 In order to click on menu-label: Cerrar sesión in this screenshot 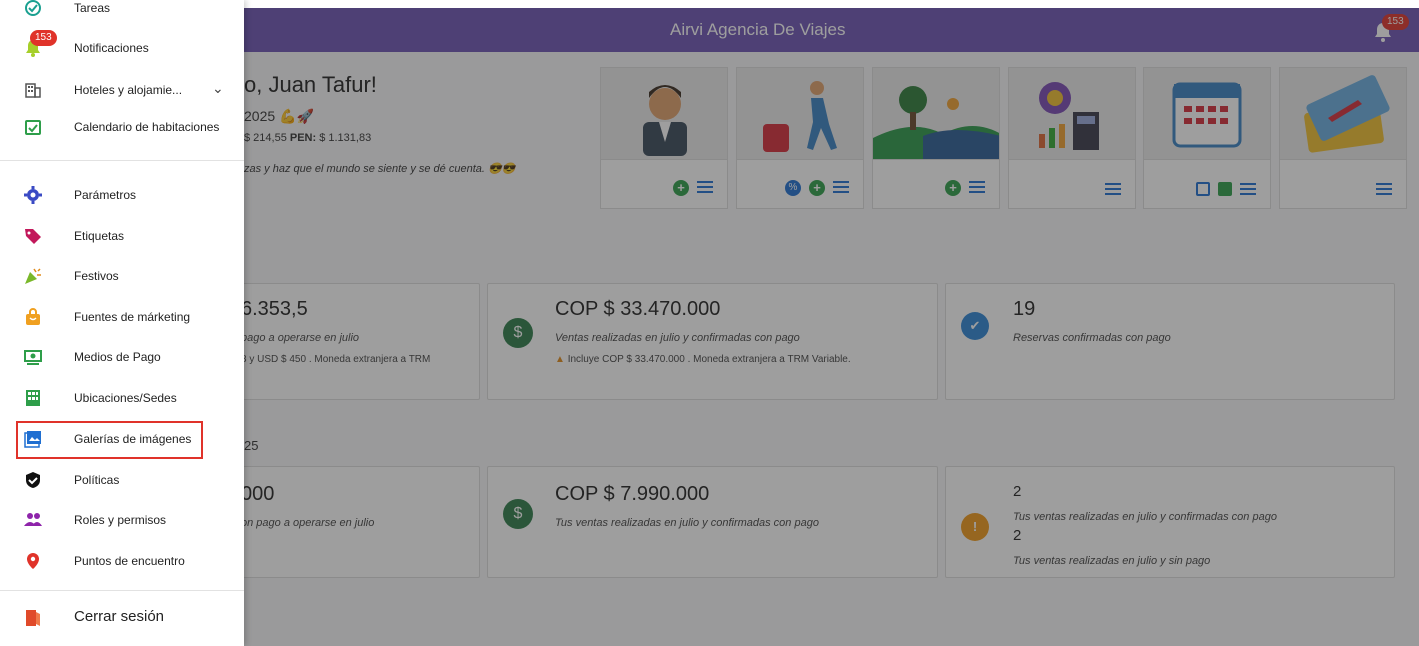, I will do `click(119, 616)`.